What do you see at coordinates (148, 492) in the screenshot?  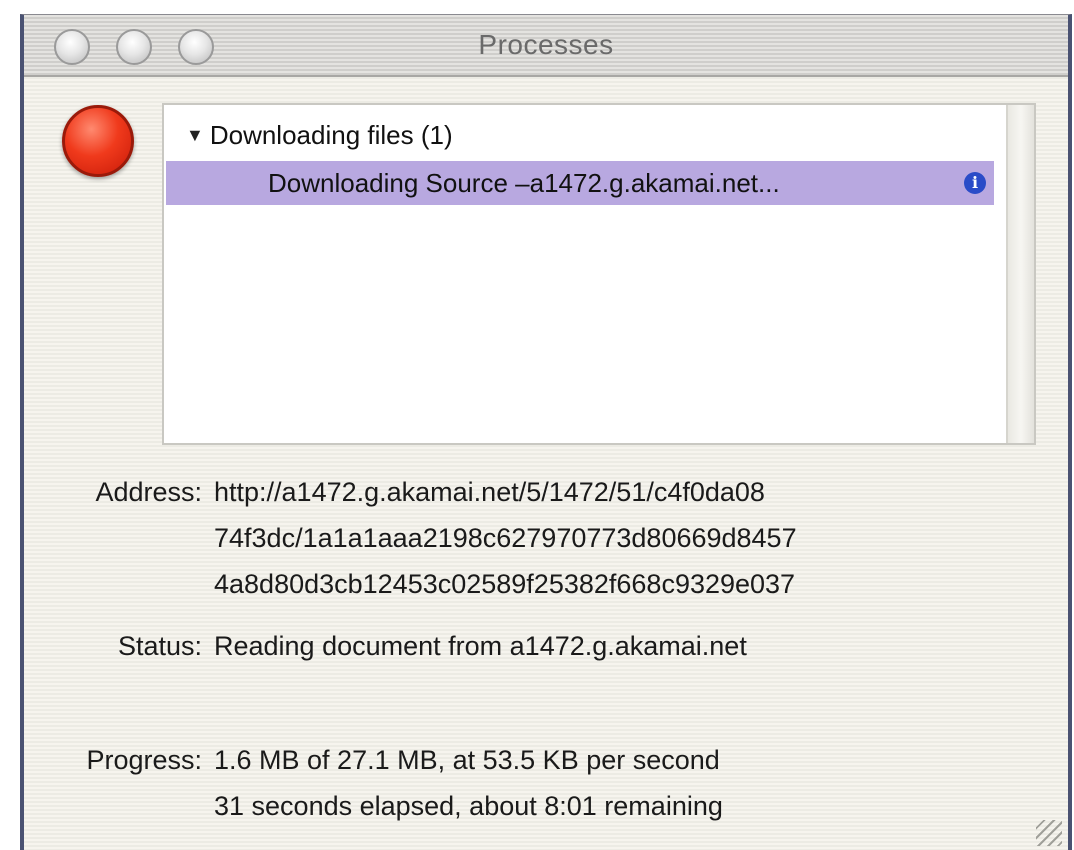 I see `address-label: Address:` at bounding box center [148, 492].